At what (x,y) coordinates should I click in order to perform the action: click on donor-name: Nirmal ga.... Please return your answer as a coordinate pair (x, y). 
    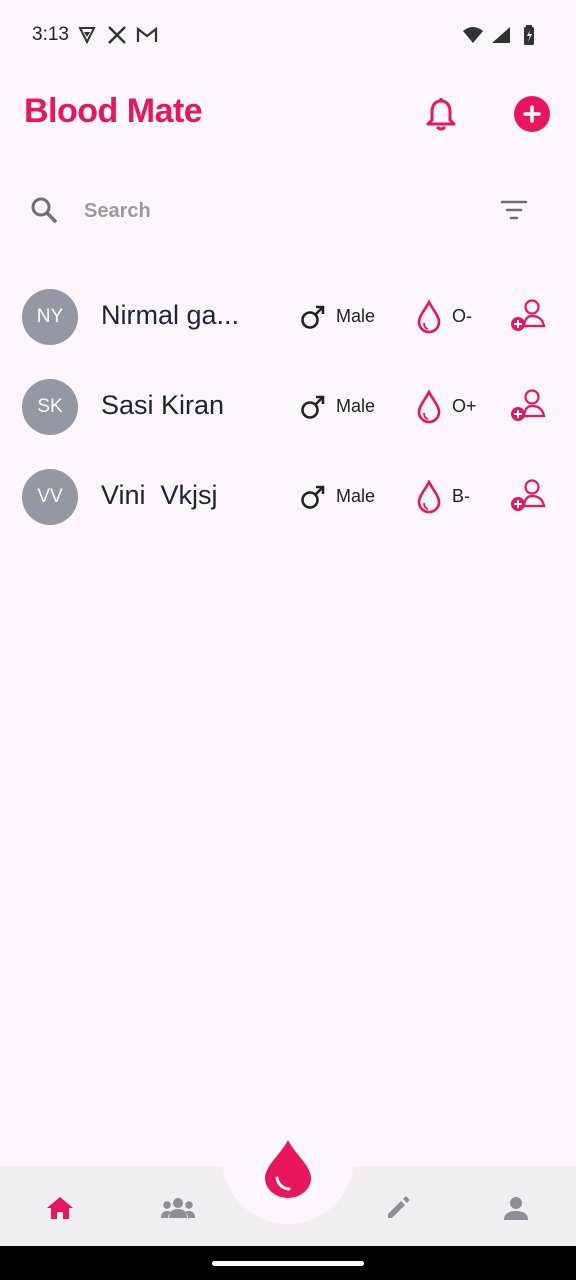
    Looking at the image, I should click on (170, 315).